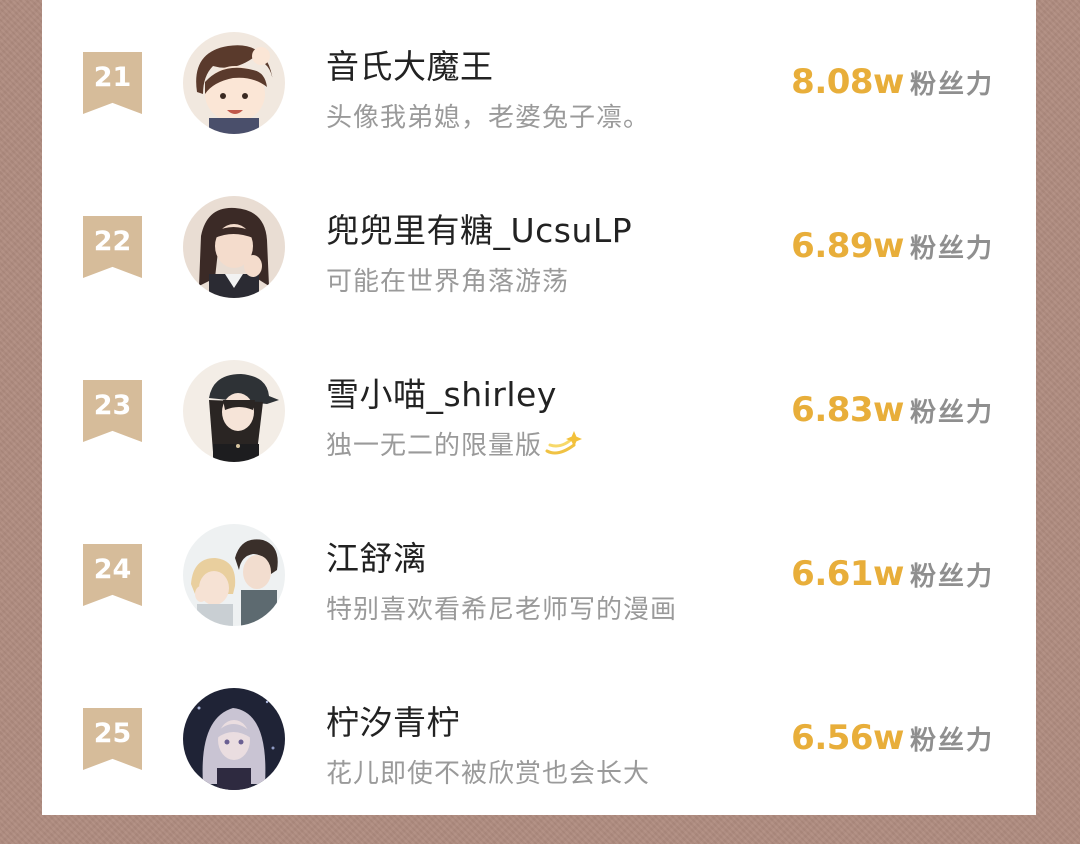 This screenshot has width=1080, height=844. What do you see at coordinates (234, 575) in the screenshot?
I see `anime-couple-avatar` at bounding box center [234, 575].